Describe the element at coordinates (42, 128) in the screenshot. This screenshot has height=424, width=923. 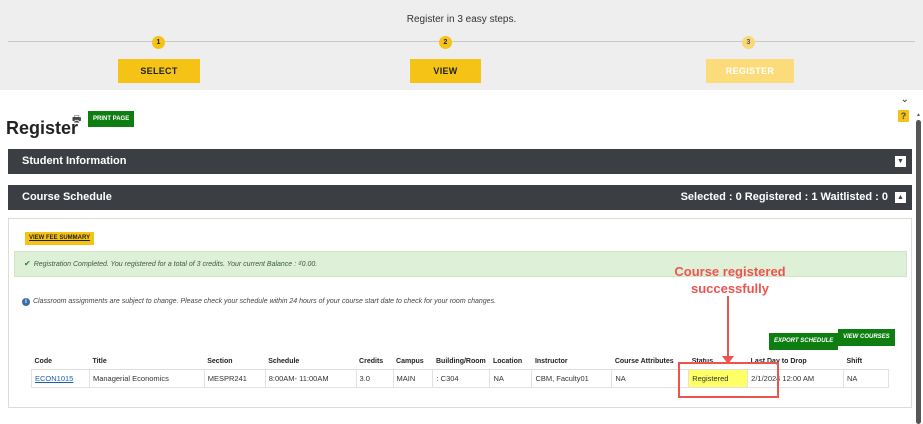
I see `page-title: Register` at that location.